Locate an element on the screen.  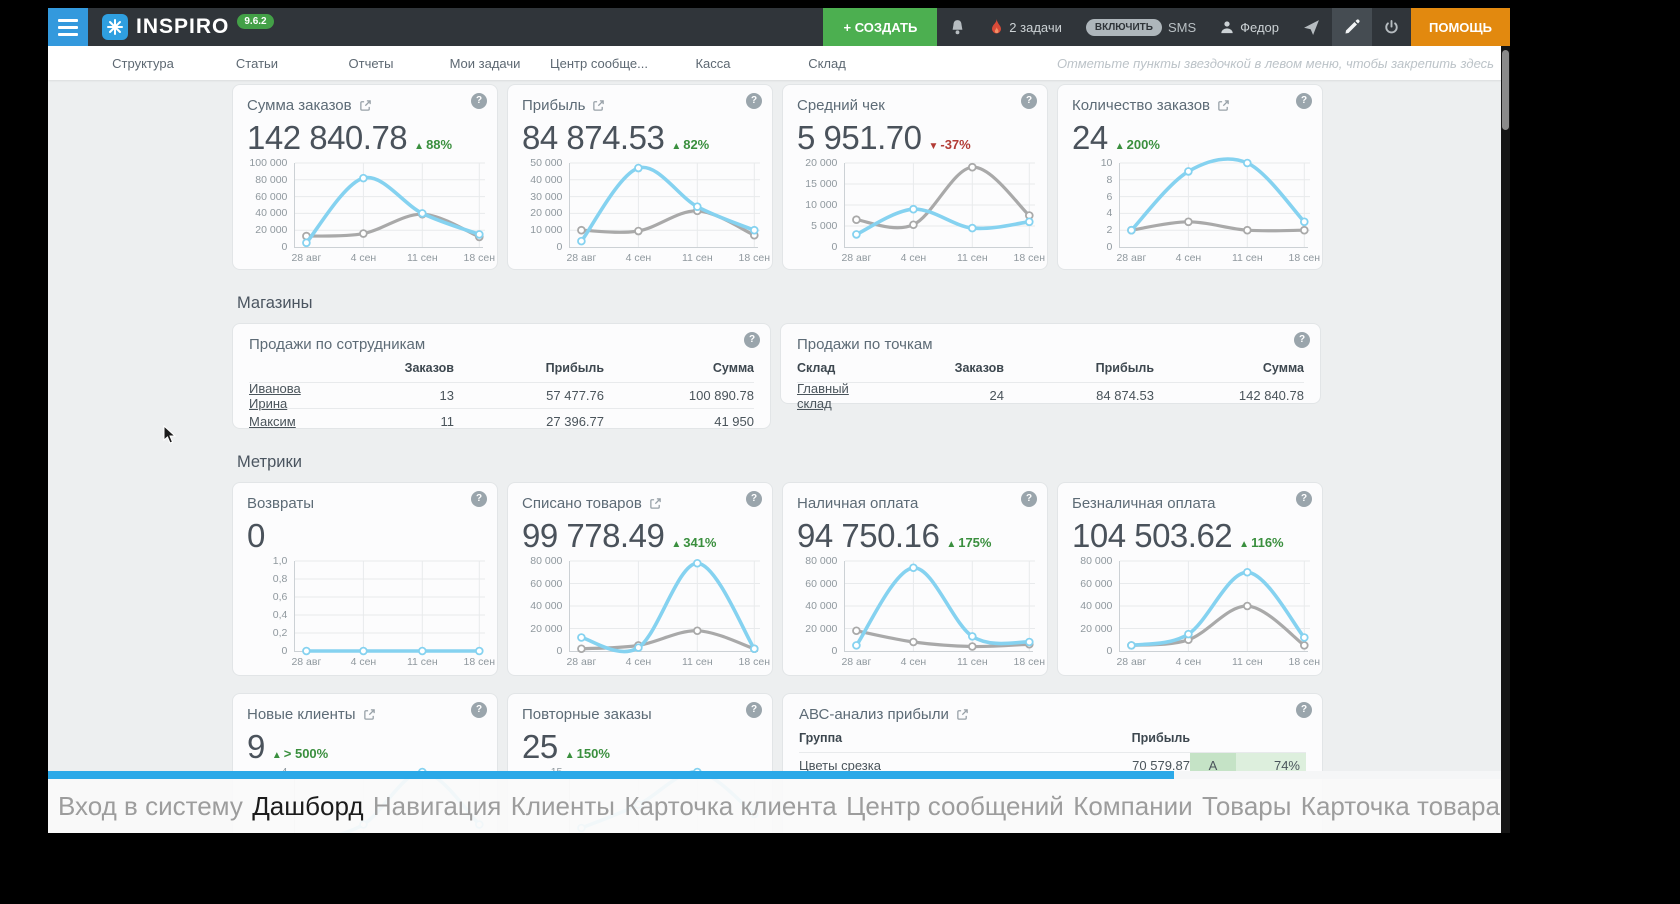
footer-tab-товары: Товары is located at coordinates (1246, 806).